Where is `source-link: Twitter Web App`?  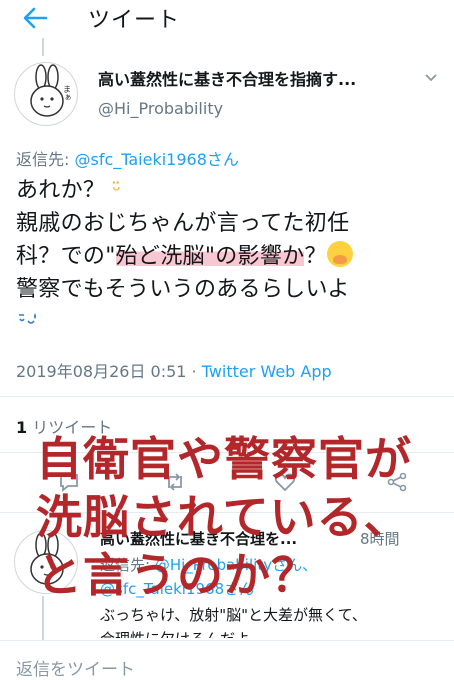 source-link: Twitter Web App is located at coordinates (267, 371).